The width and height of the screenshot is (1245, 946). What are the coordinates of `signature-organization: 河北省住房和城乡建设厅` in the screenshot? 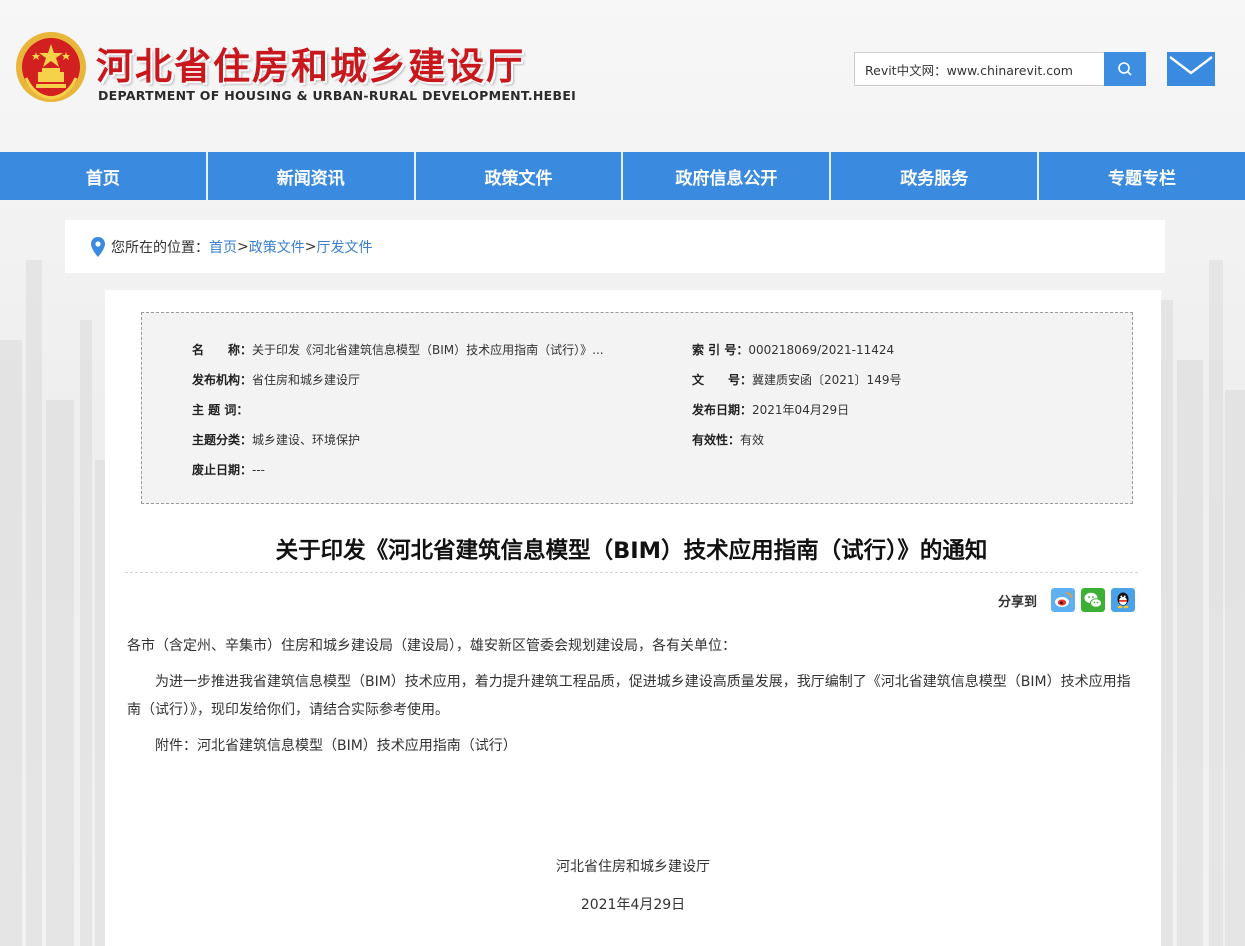 It's located at (633, 867).